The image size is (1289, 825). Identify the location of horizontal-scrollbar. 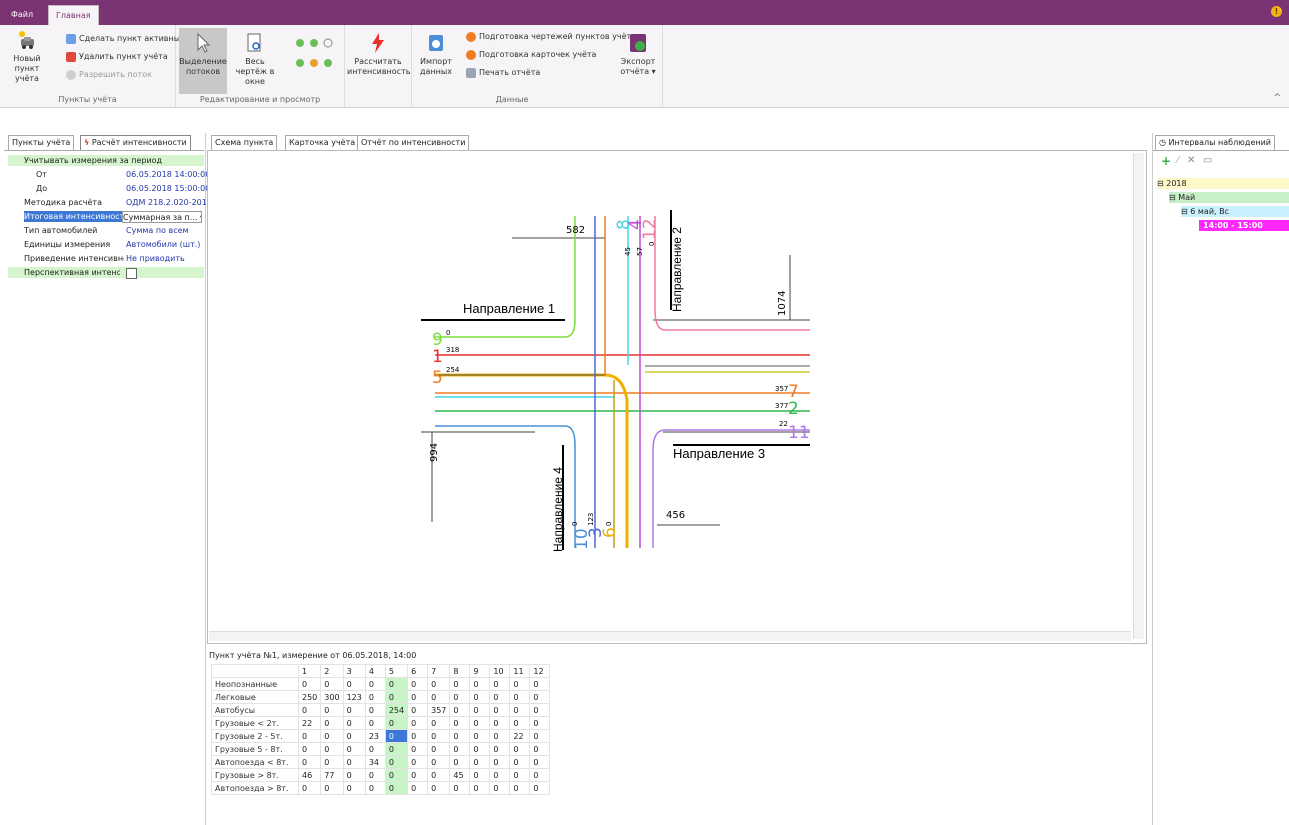
(670, 636).